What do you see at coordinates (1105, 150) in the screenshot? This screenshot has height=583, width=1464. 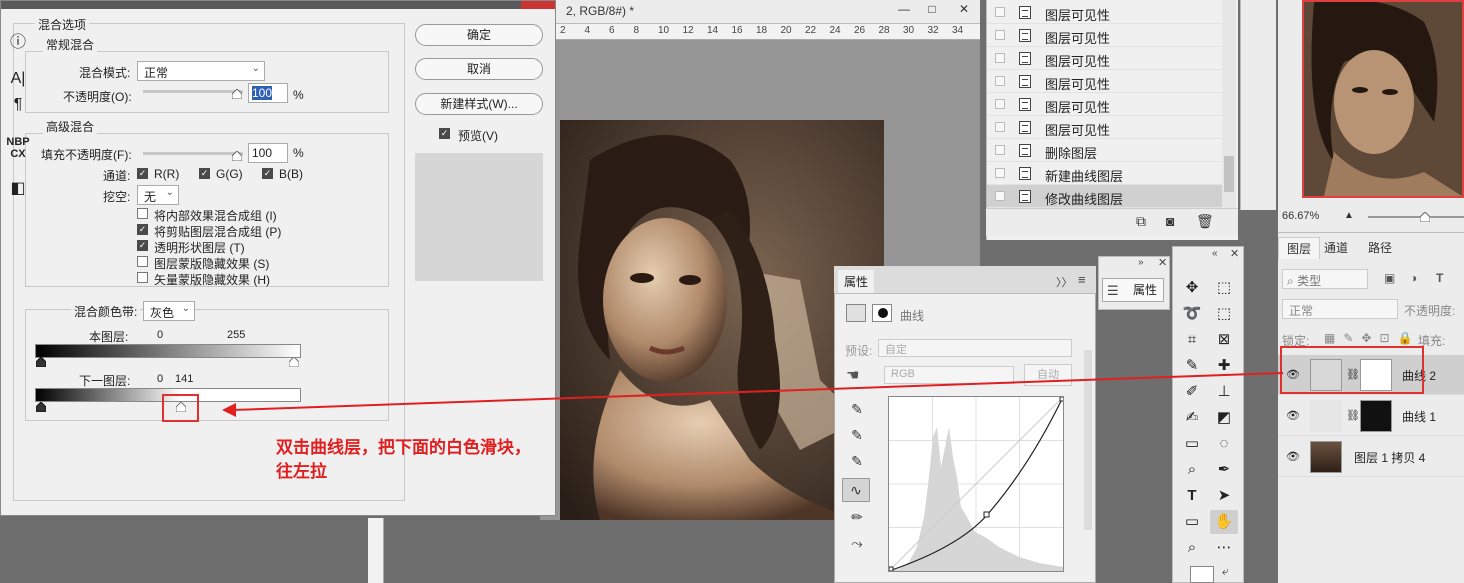 I see `history-row: 删除图层` at bounding box center [1105, 150].